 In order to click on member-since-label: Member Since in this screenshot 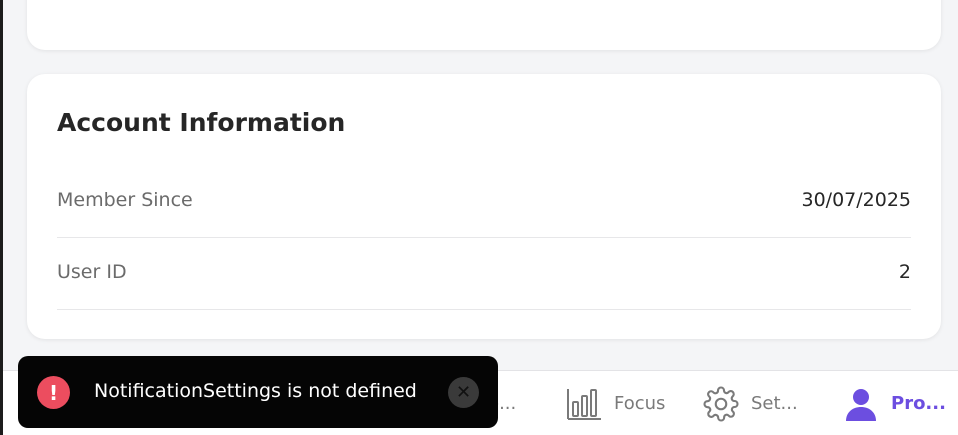, I will do `click(125, 200)`.